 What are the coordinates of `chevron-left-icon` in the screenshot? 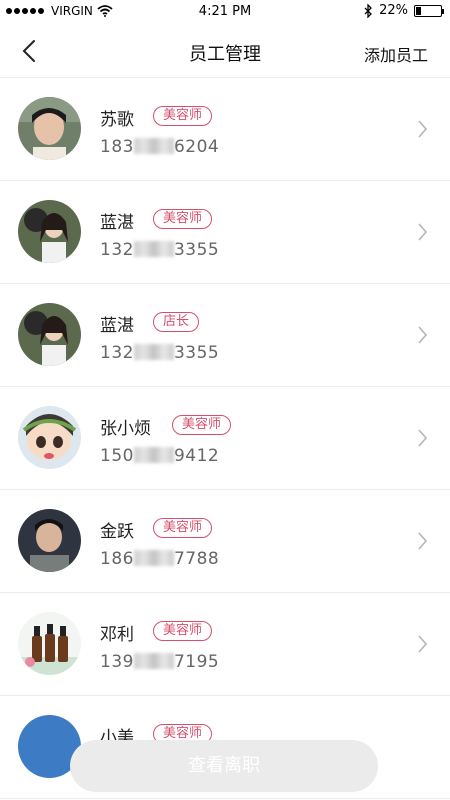 It's located at (28, 51).